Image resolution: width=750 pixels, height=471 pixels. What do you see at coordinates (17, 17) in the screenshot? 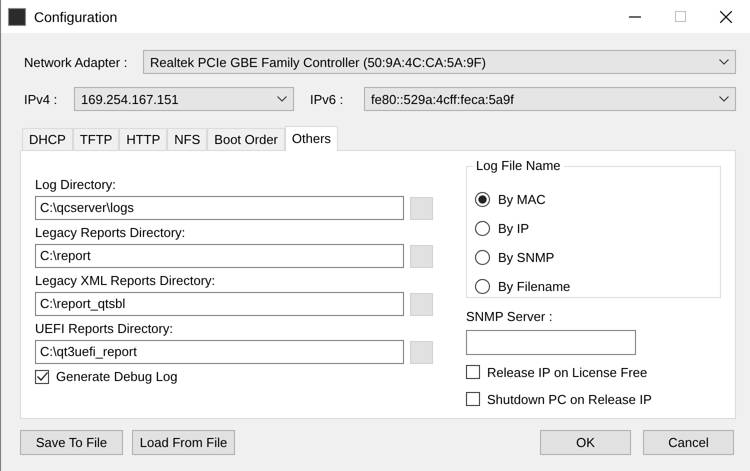
I see `app-logo-icon` at bounding box center [17, 17].